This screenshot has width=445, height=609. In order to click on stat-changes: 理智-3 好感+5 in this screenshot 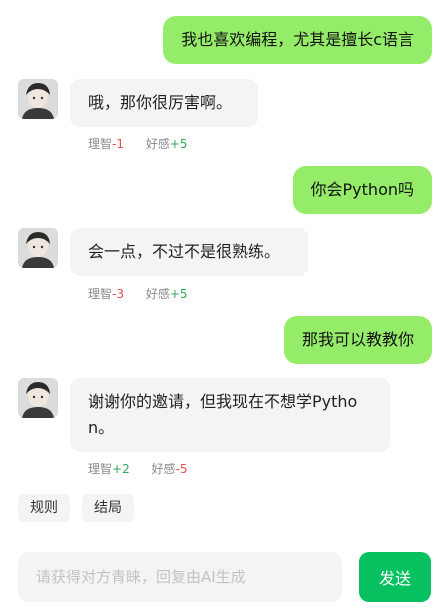, I will do `click(147, 293)`.